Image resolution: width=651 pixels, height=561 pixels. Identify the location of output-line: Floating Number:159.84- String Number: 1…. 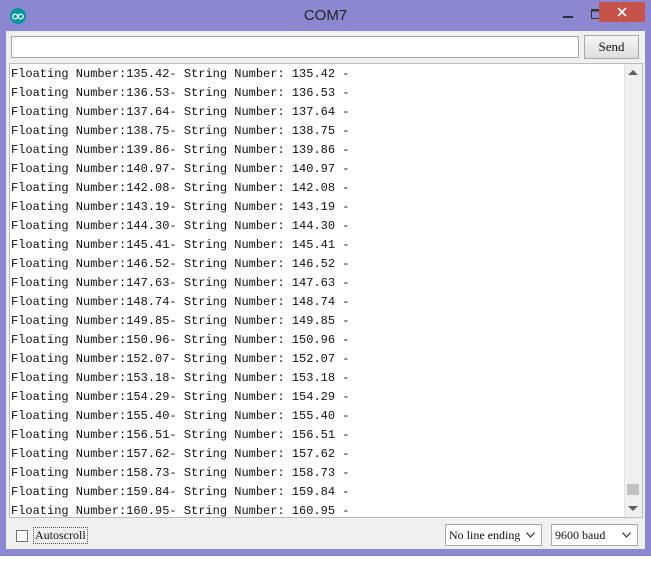
(180, 492).